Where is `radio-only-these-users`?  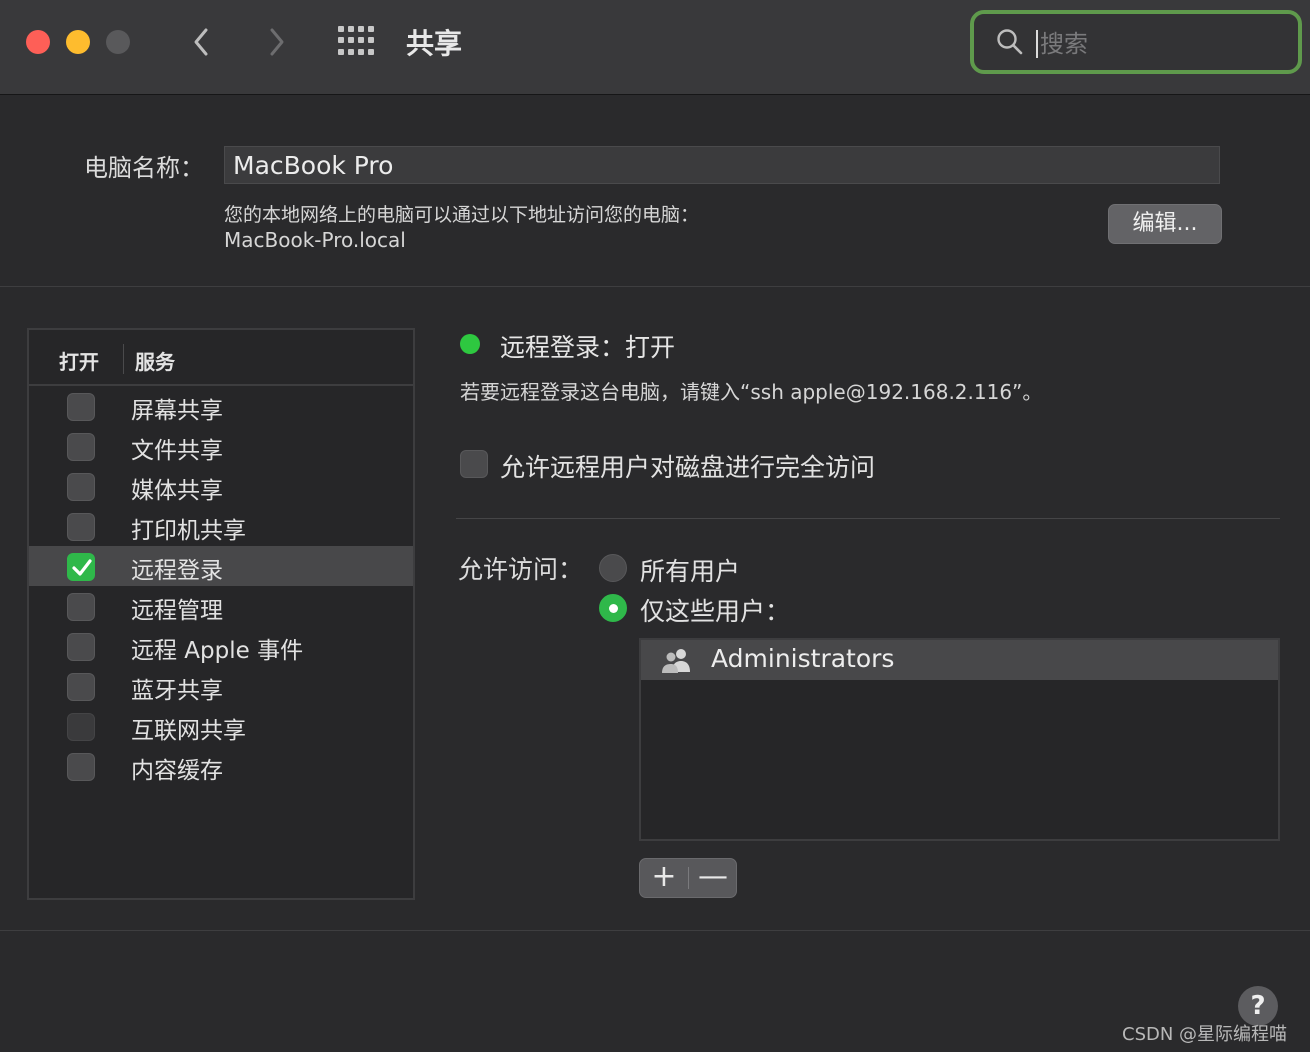
radio-only-these-users is located at coordinates (613, 608).